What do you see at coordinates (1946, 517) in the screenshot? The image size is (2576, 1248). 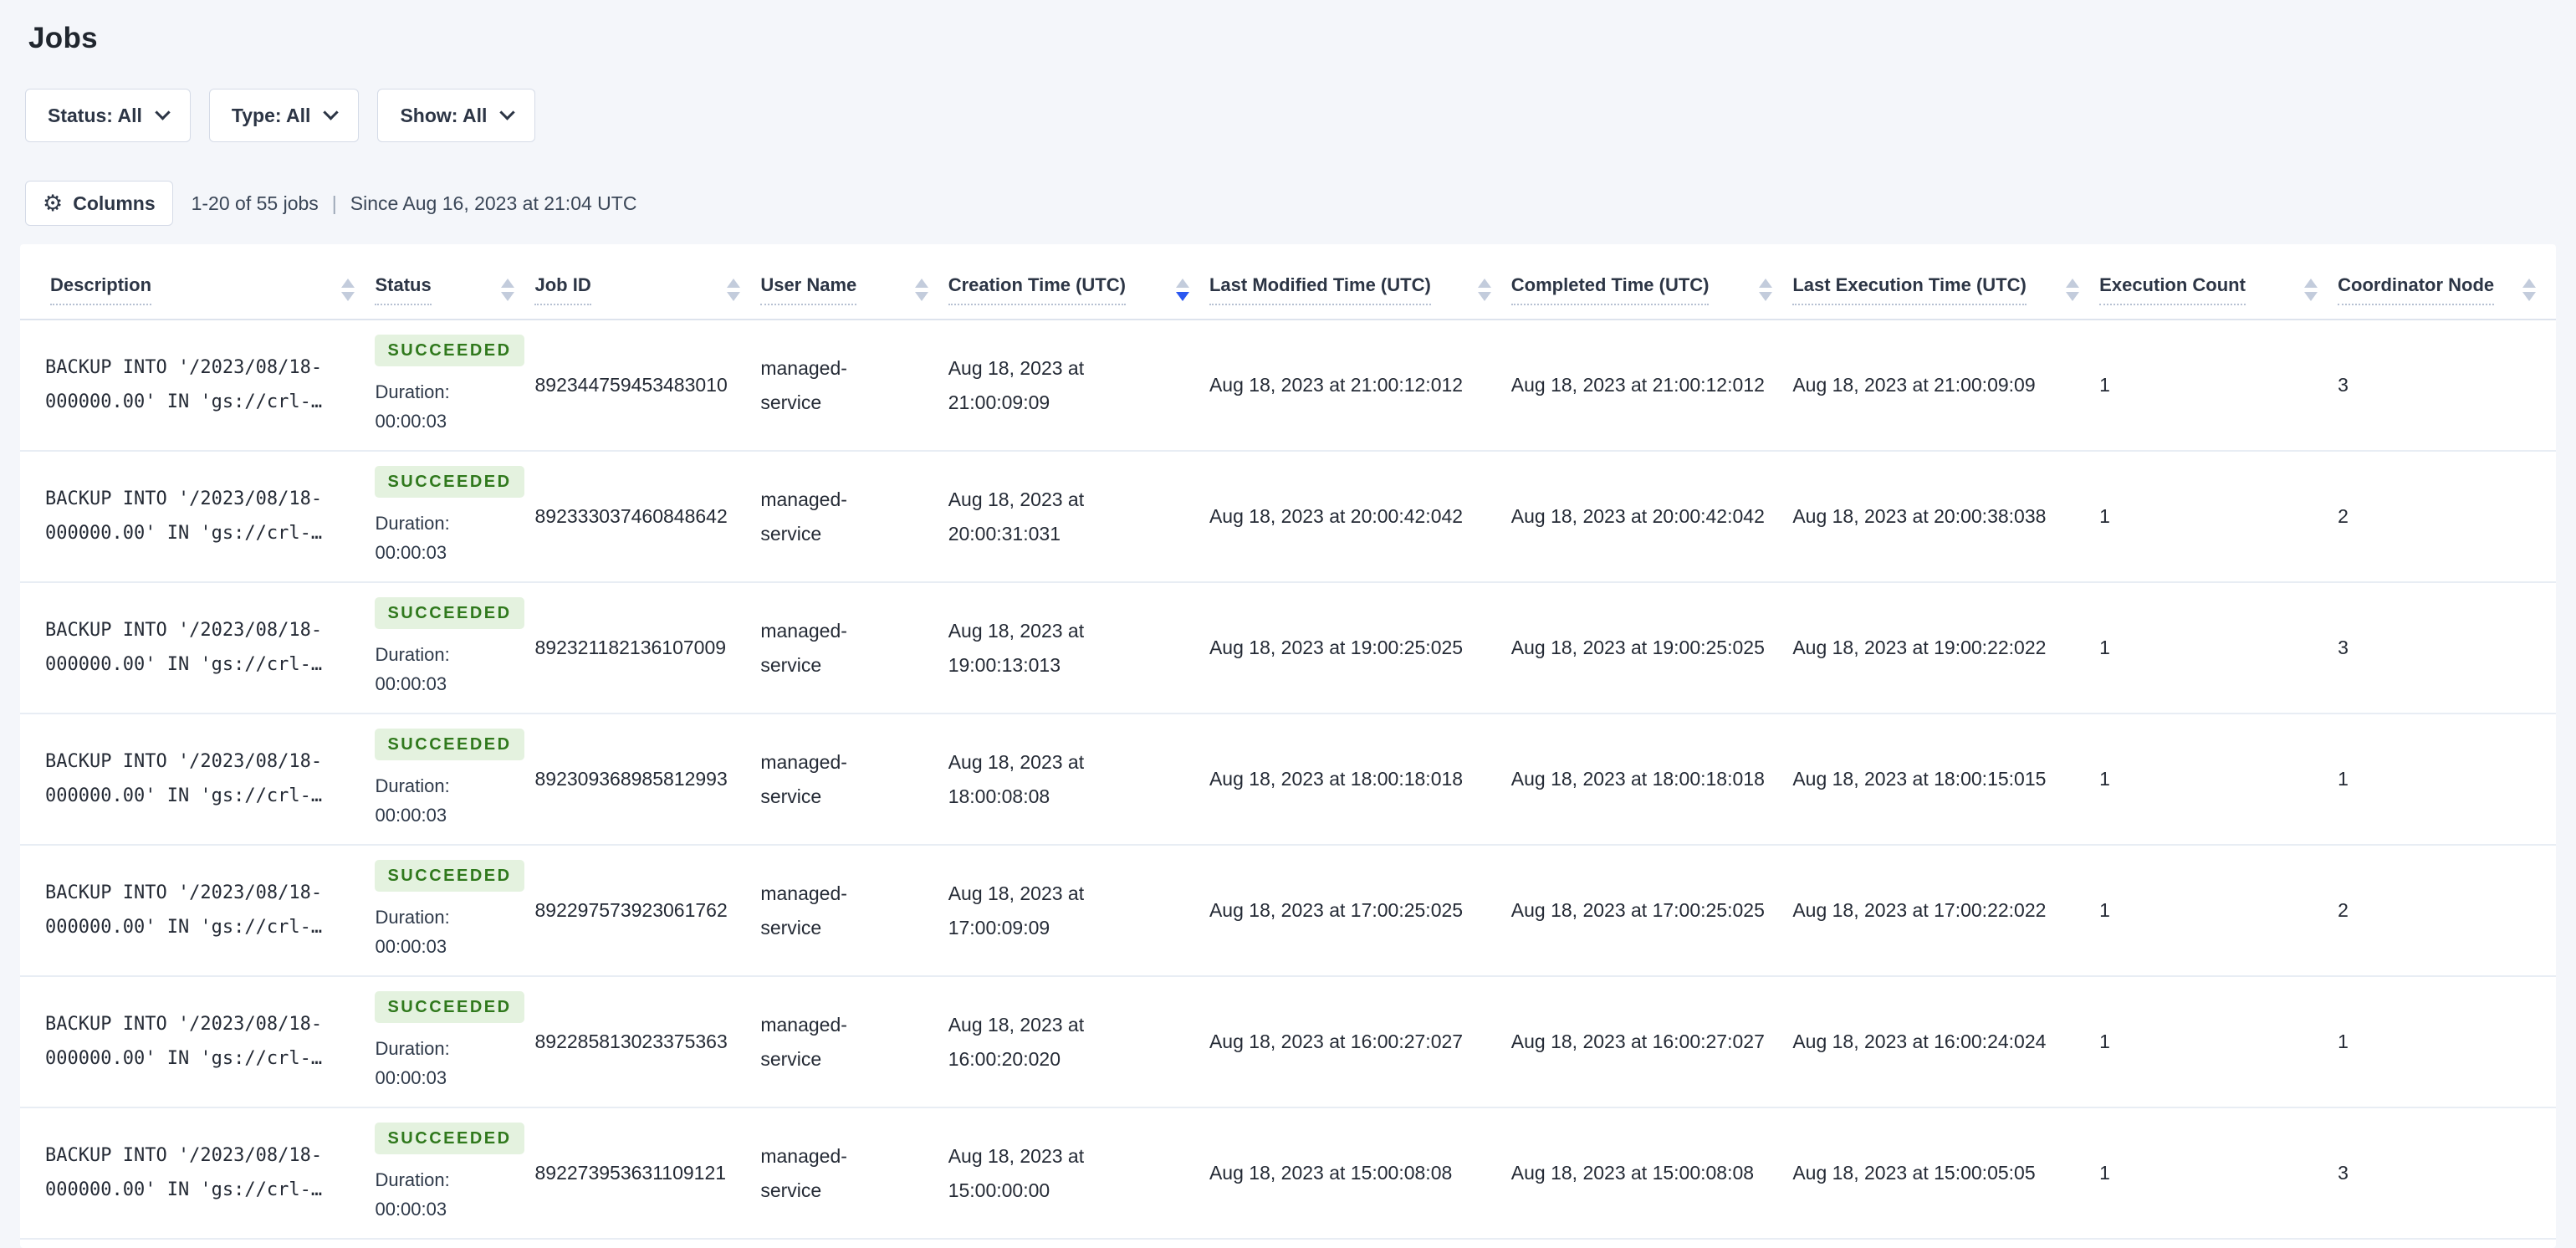 I see `last-execution-time-cell: Aug 18, 2023 at 20:00:38:038` at bounding box center [1946, 517].